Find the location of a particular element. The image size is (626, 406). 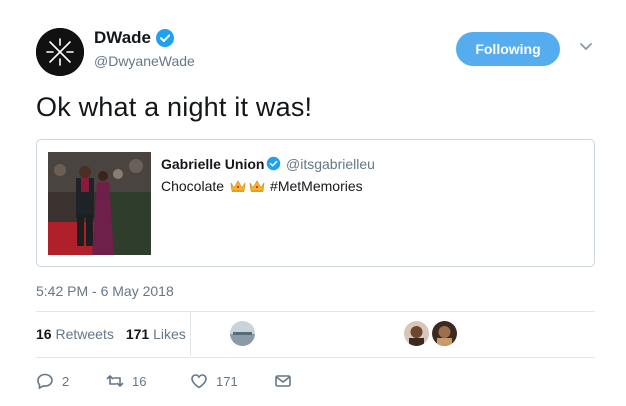

direct-message-button is located at coordinates (283, 381).